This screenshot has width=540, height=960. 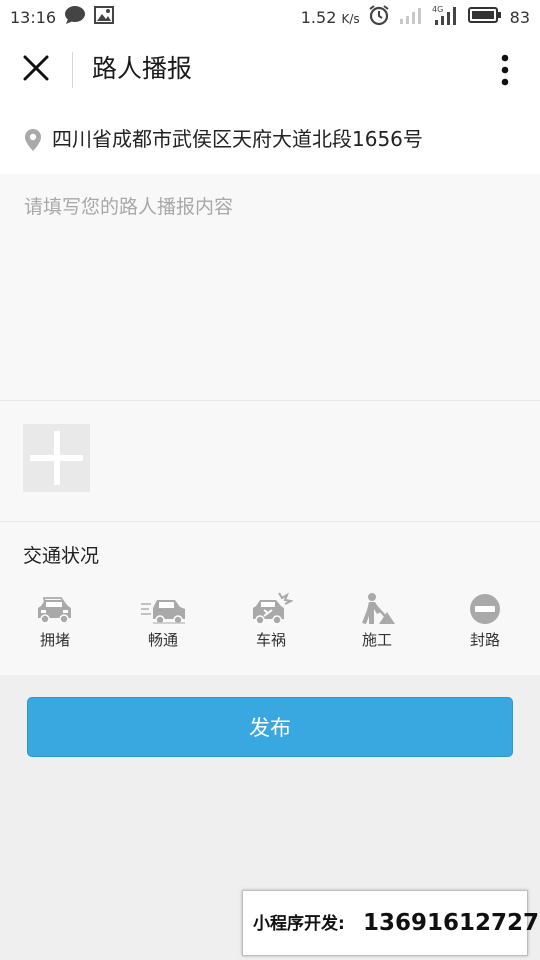 I want to click on traffic-option-clear: 畅通, so click(x=163, y=628).